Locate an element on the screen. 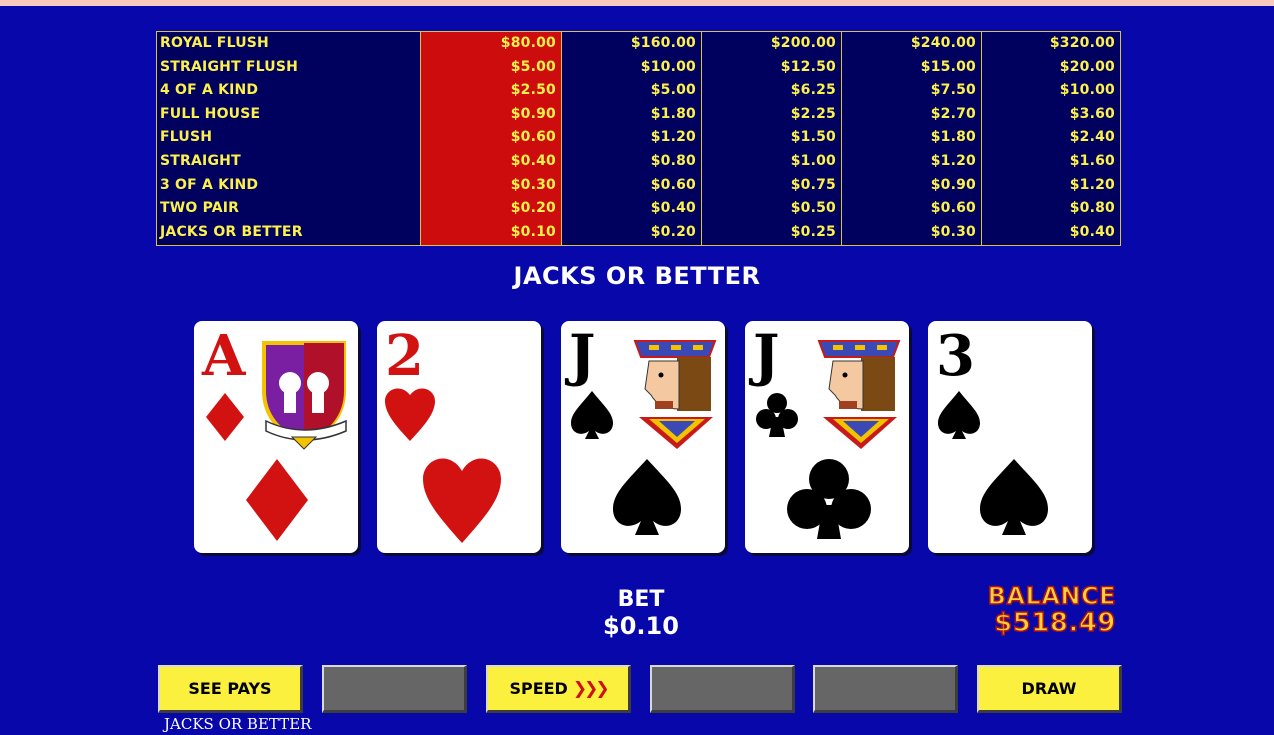 Image resolution: width=1274 pixels, height=735 pixels. hand-name: ROYAL FLUSH is located at coordinates (214, 43).